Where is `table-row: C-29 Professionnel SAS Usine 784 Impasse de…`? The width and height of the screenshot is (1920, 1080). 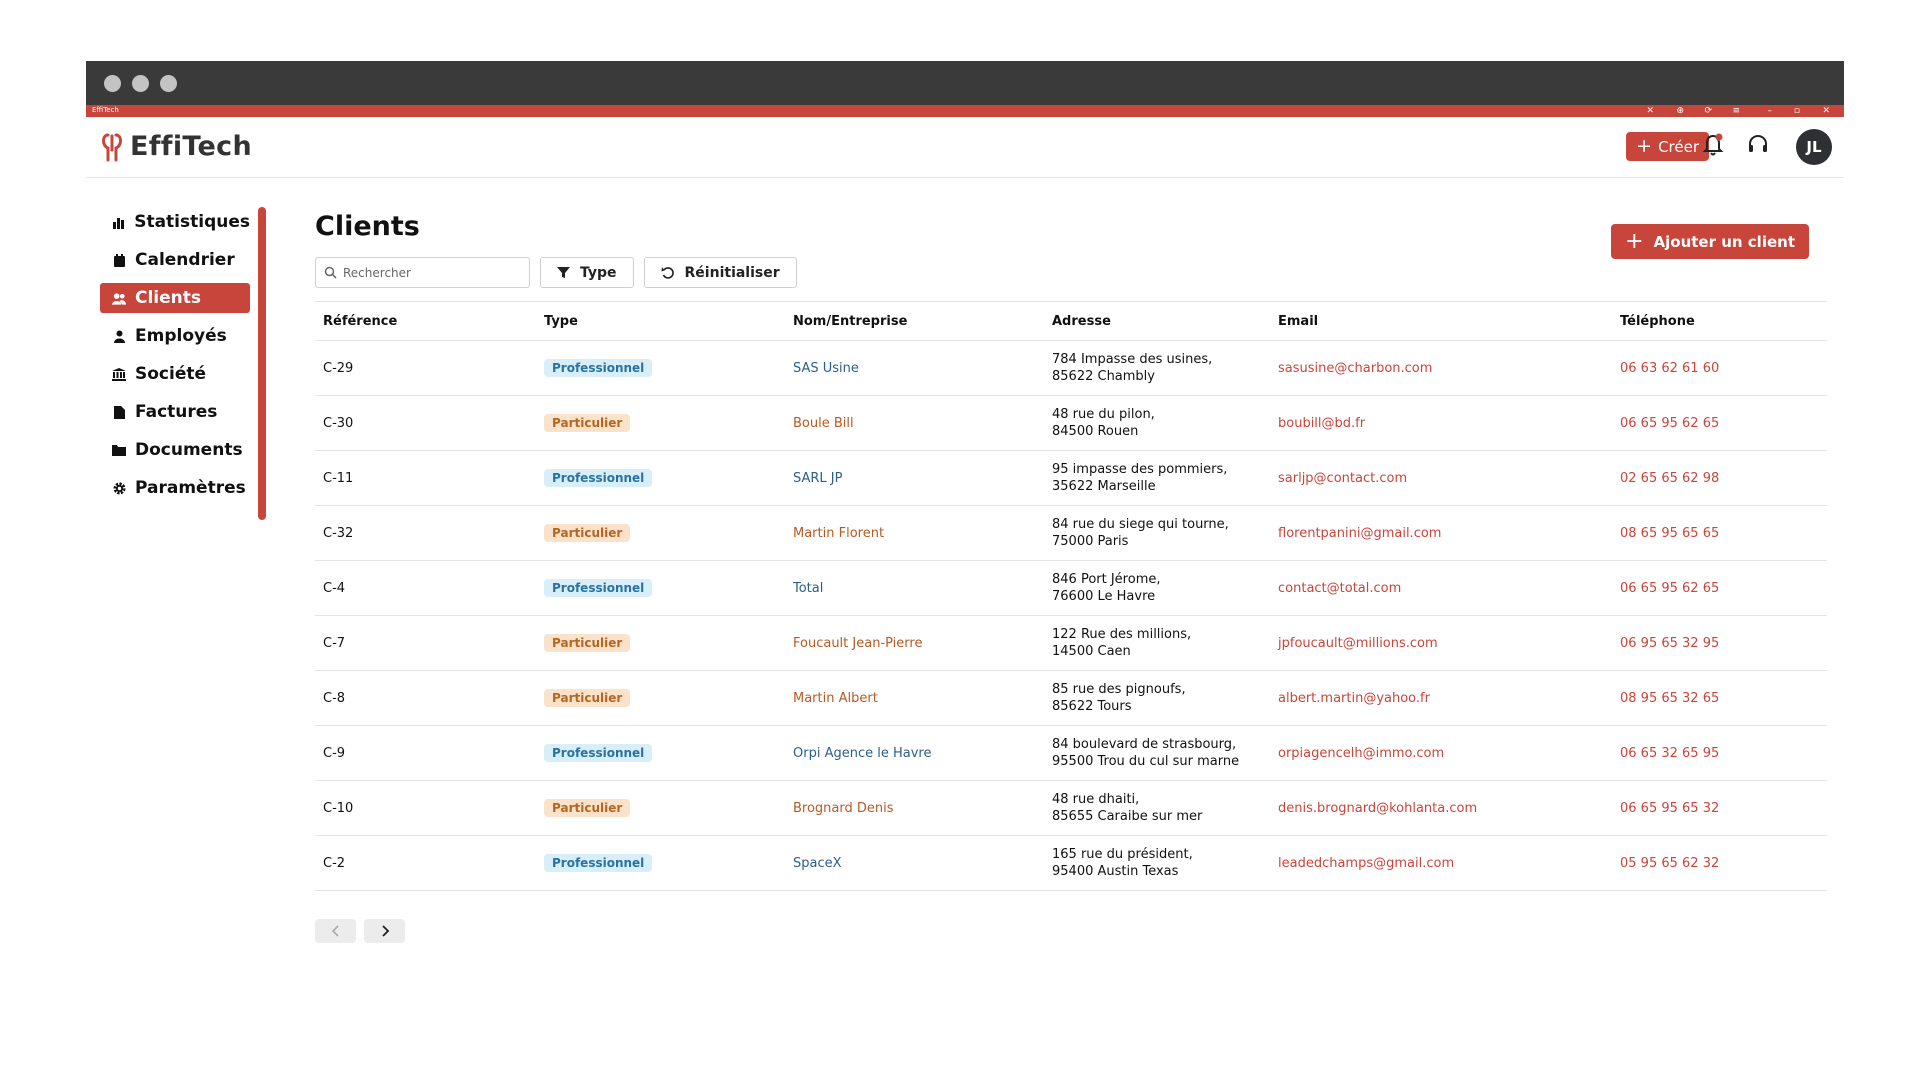 table-row: C-29 Professionnel SAS Usine 784 Impasse de… is located at coordinates (1071, 368).